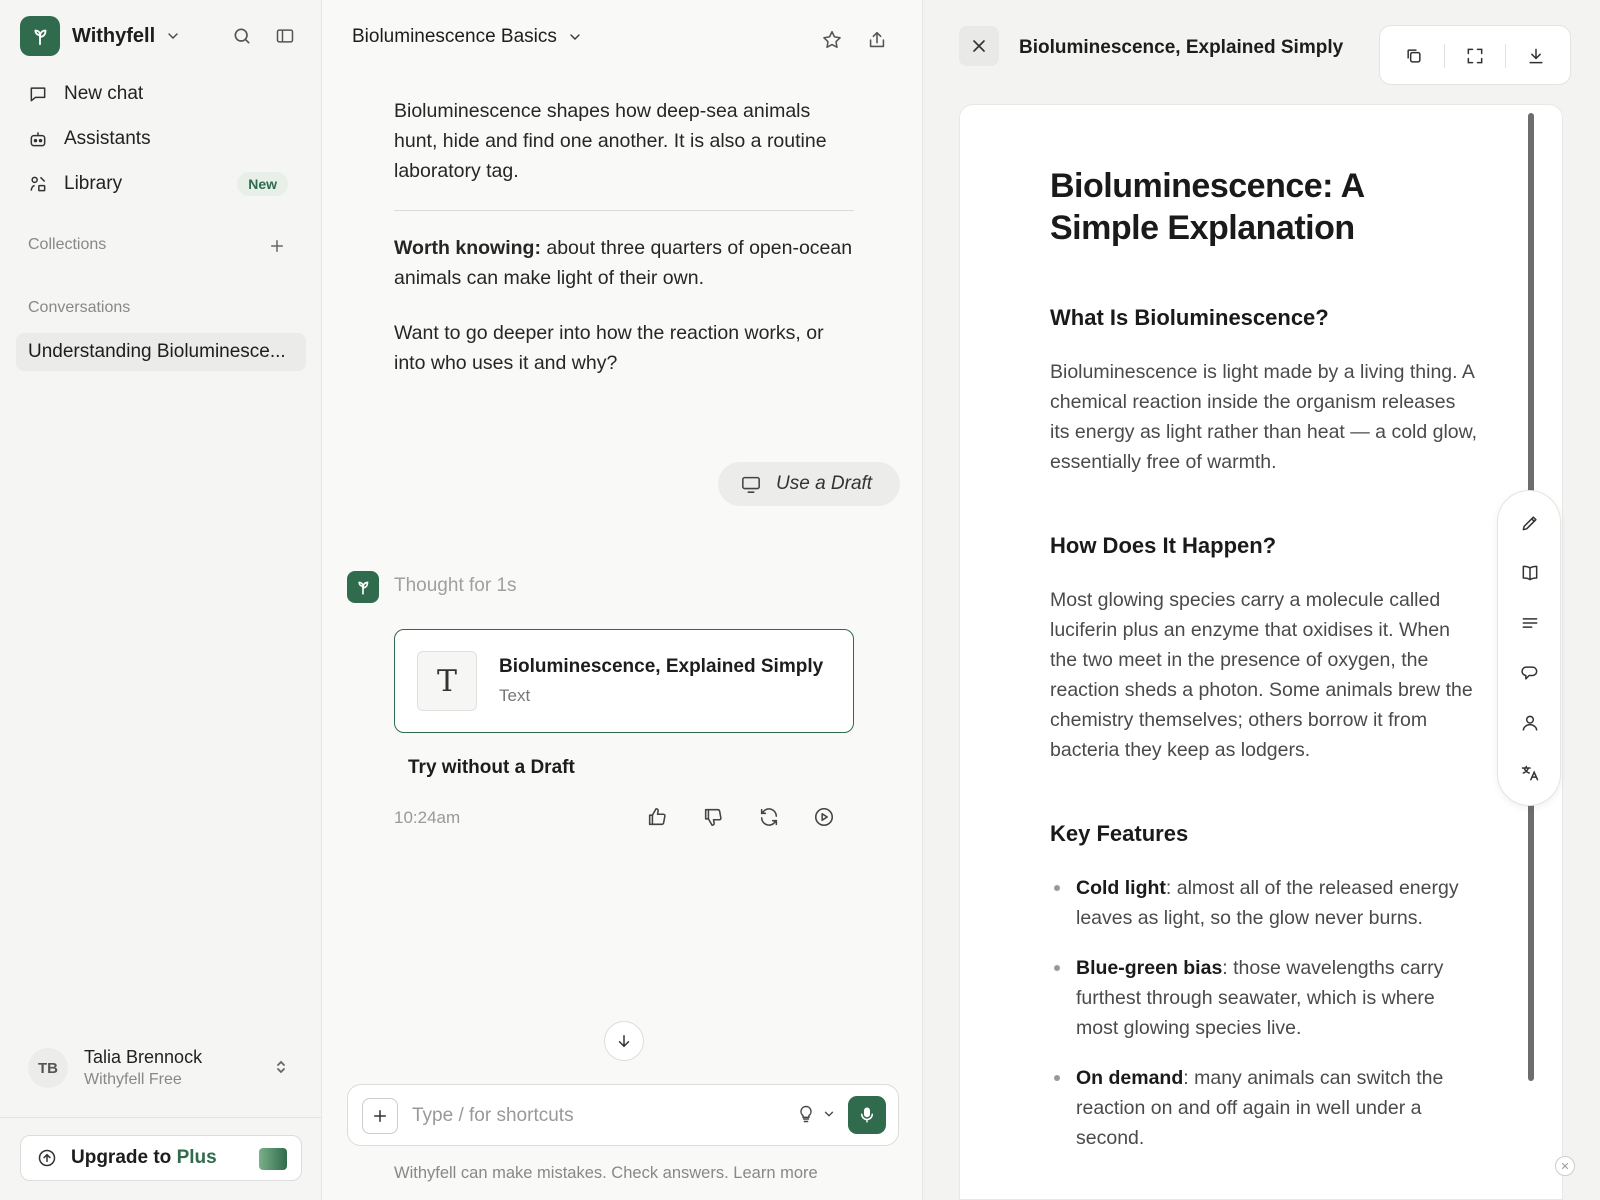 Image resolution: width=1600 pixels, height=1200 pixels. Describe the element at coordinates (661, 666) in the screenshot. I see `artifact-title: Bioluminescence, Explained Simply` at that location.